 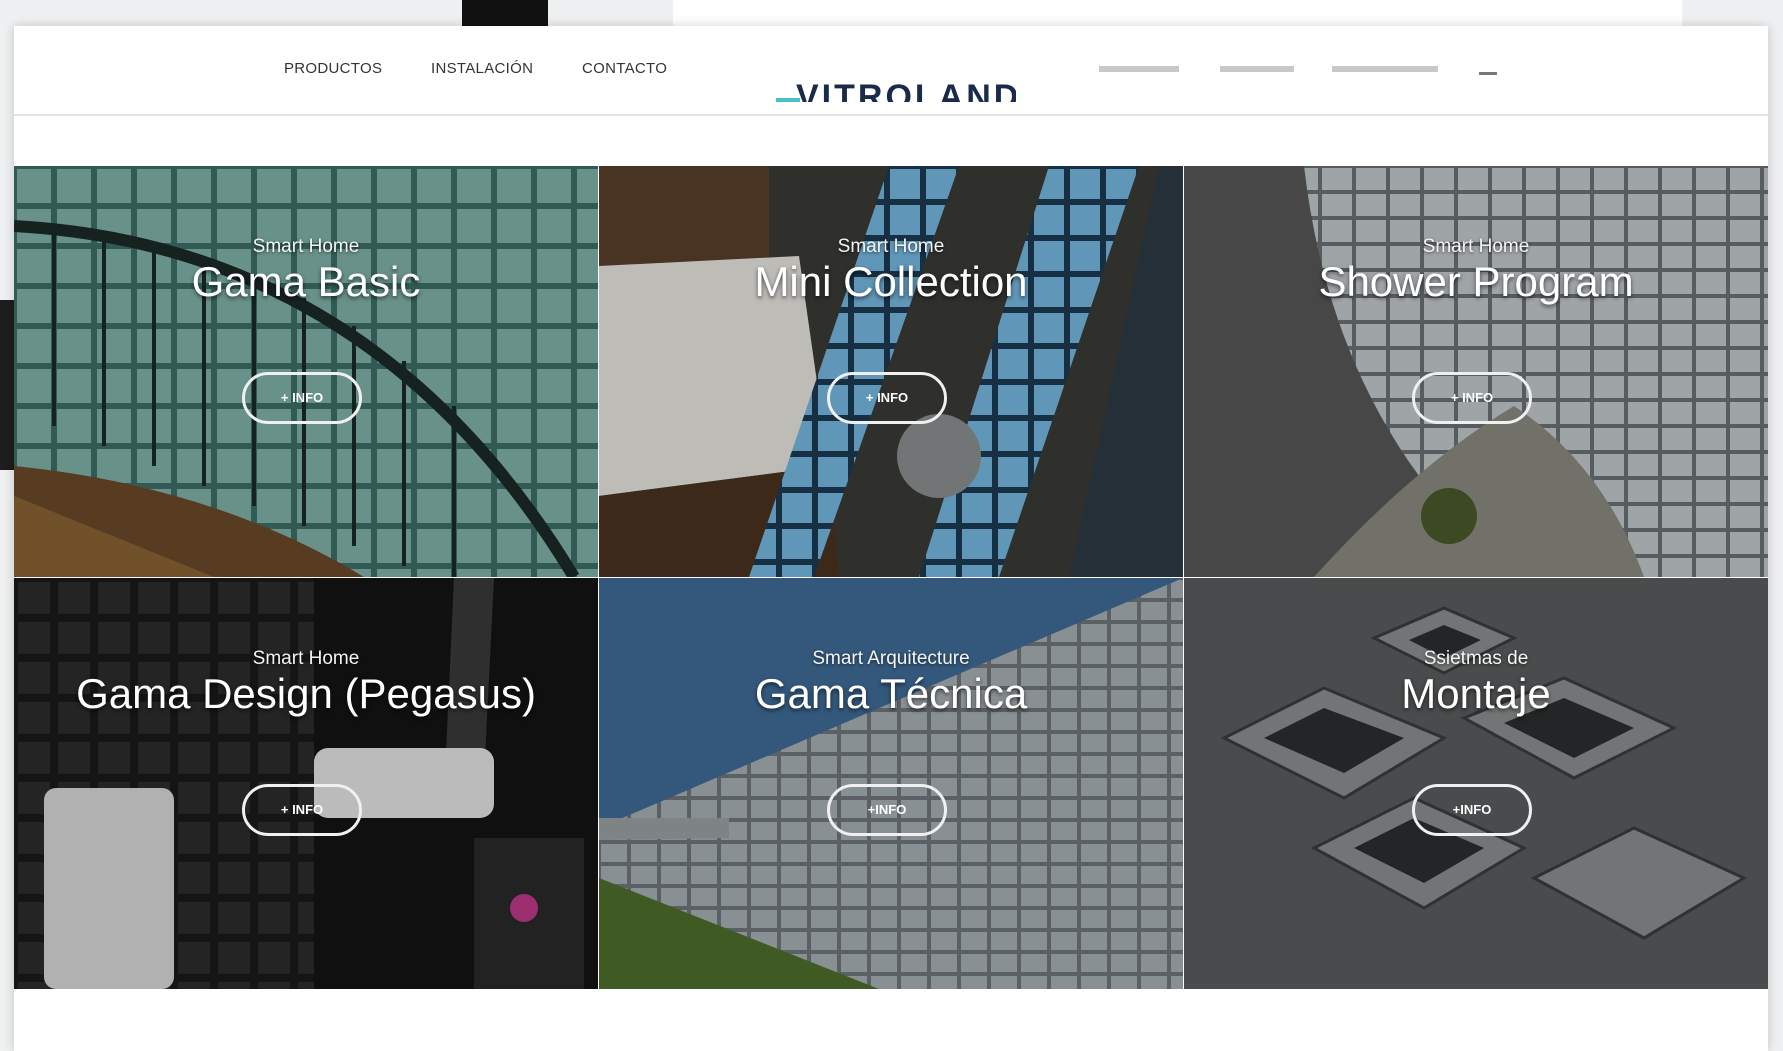 What do you see at coordinates (891, 658) in the screenshot?
I see `tile-subtitle: Smart Arquitecture` at bounding box center [891, 658].